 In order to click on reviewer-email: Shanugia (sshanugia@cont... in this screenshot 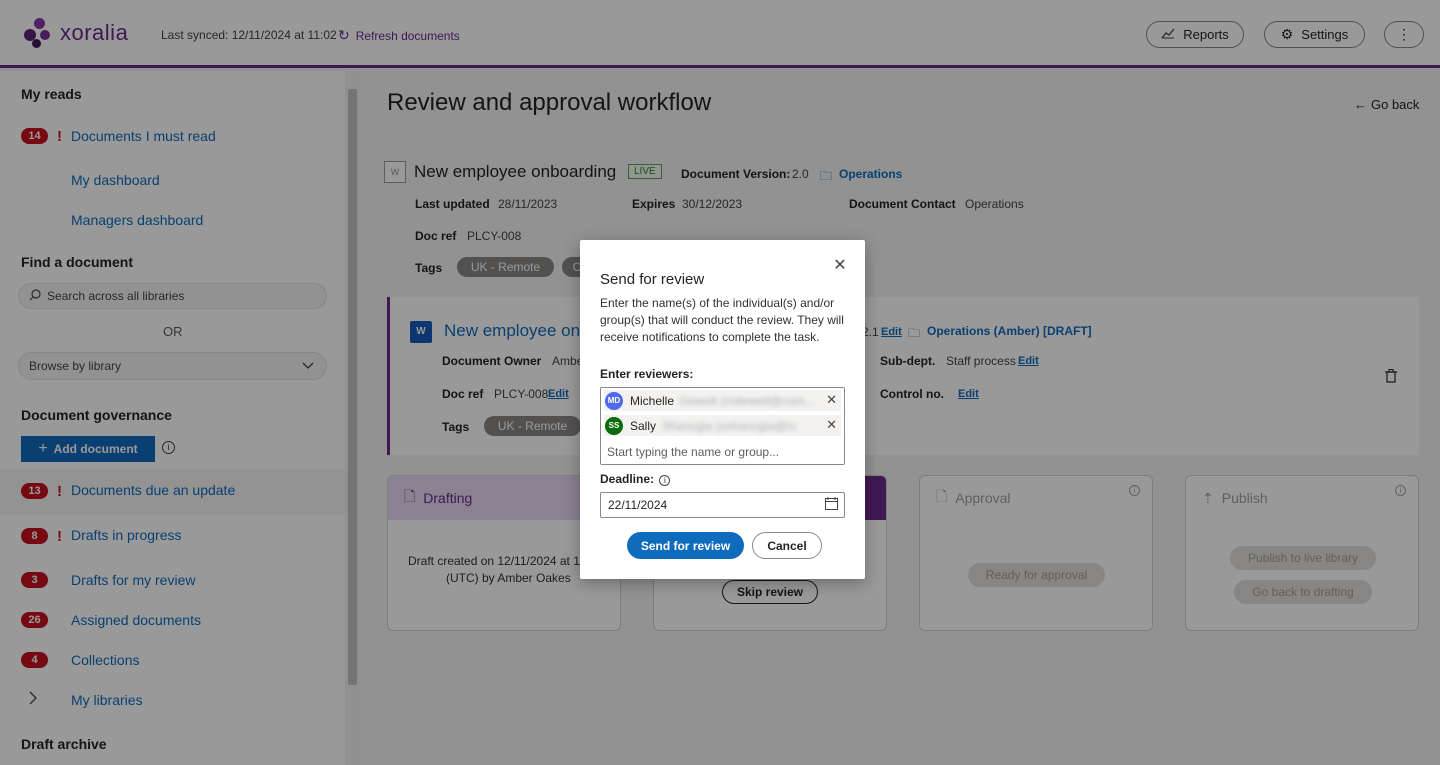, I will do `click(730, 425)`.